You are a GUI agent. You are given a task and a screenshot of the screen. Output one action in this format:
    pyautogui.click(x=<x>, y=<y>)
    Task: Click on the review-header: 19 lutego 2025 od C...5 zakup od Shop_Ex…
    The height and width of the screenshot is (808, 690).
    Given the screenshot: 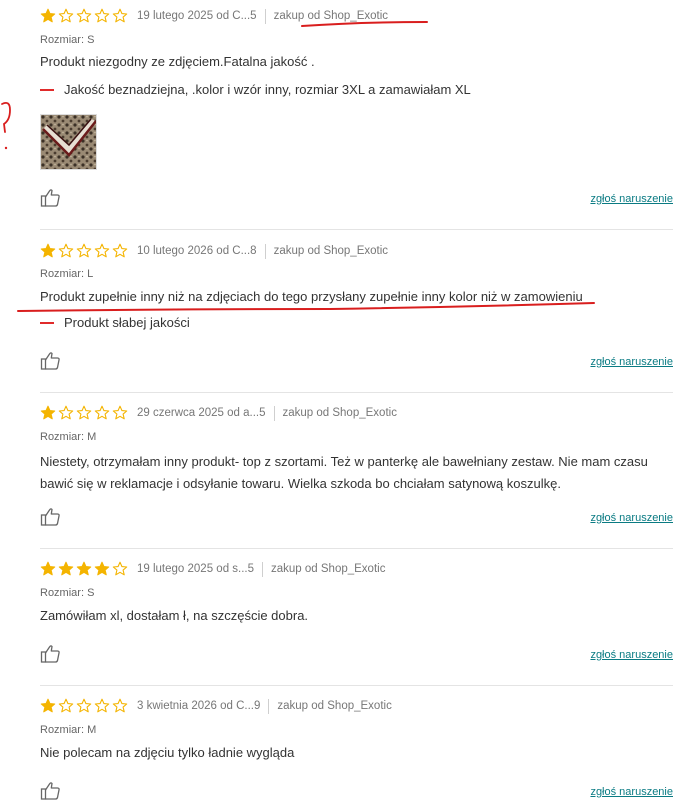 What is the action you would take?
    pyautogui.click(x=214, y=16)
    